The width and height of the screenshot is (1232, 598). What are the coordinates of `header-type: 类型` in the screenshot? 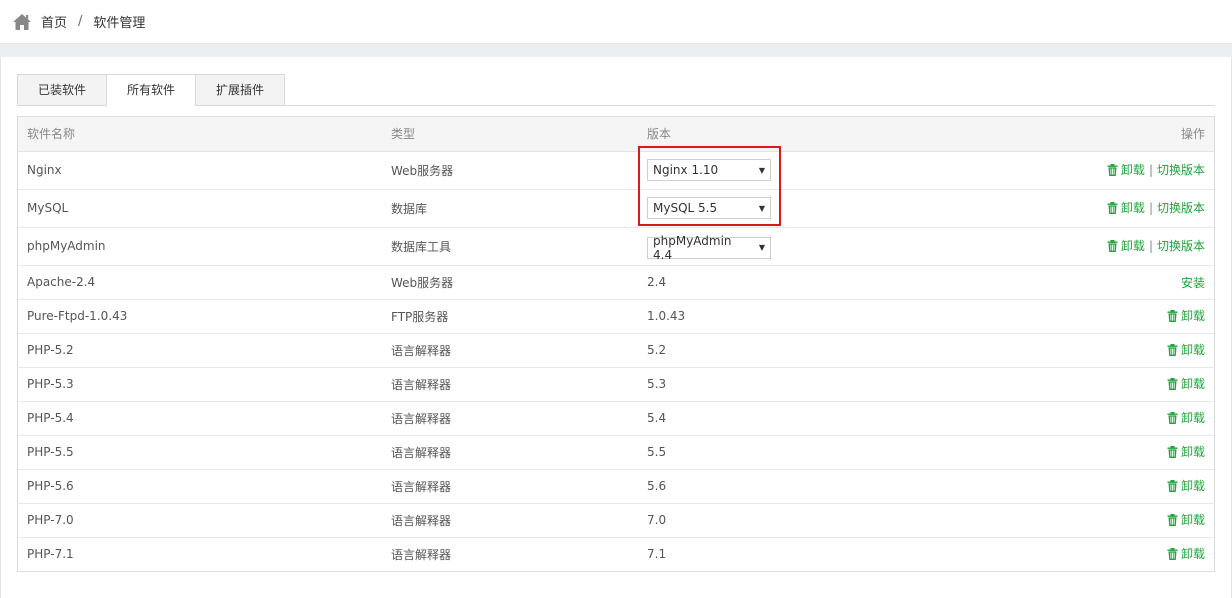 It's located at (510, 134).